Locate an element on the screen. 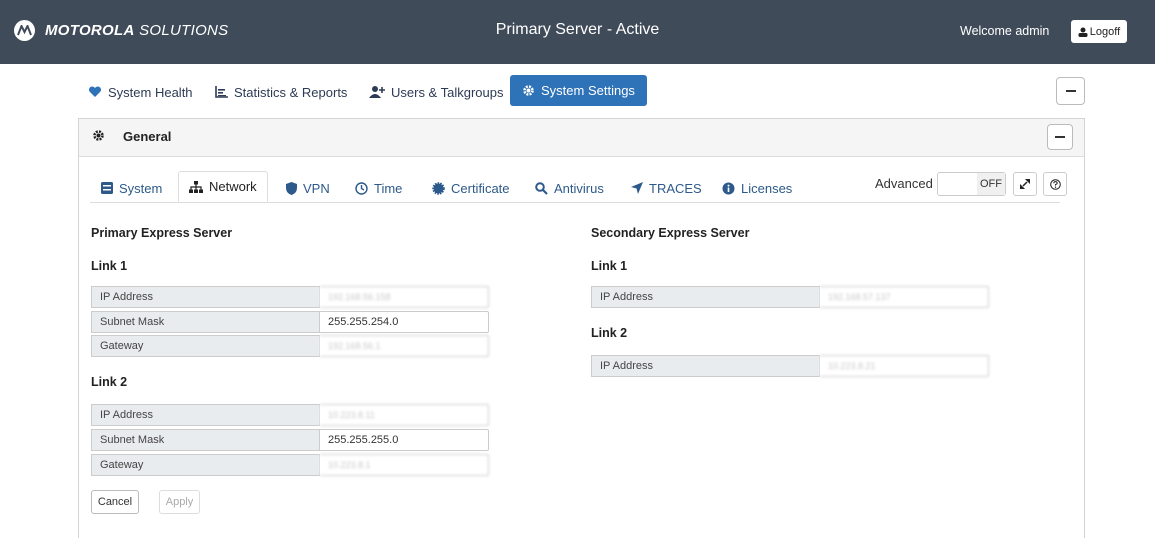 This screenshot has height=538, width=1155. primary-link2-subnet-row: Subnet Mask 255.255.255.0 is located at coordinates (290, 440).